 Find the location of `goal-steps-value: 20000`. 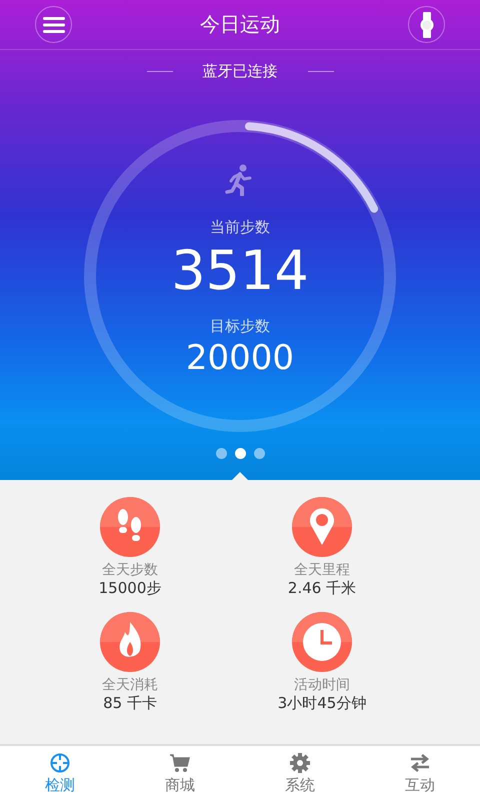

goal-steps-value: 20000 is located at coordinates (240, 358).